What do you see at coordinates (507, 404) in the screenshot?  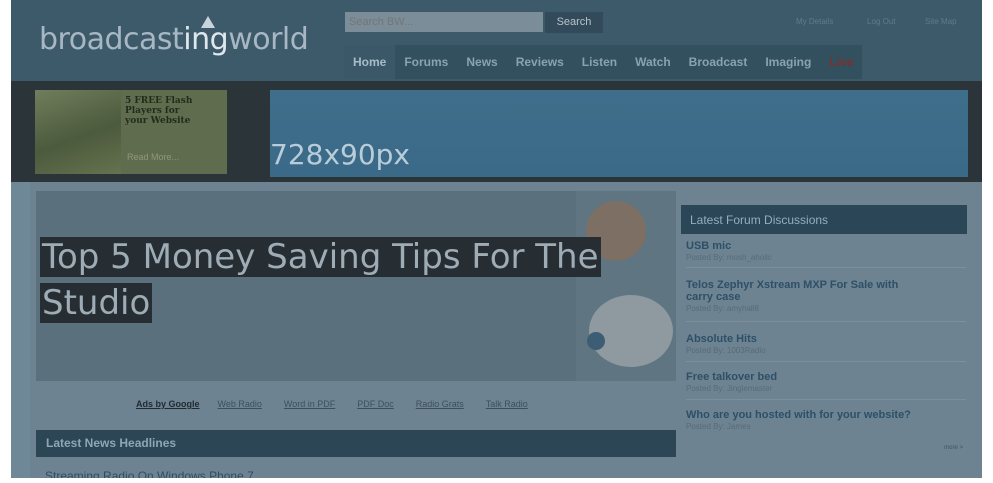 I see `ad-link: Talk Radio` at bounding box center [507, 404].